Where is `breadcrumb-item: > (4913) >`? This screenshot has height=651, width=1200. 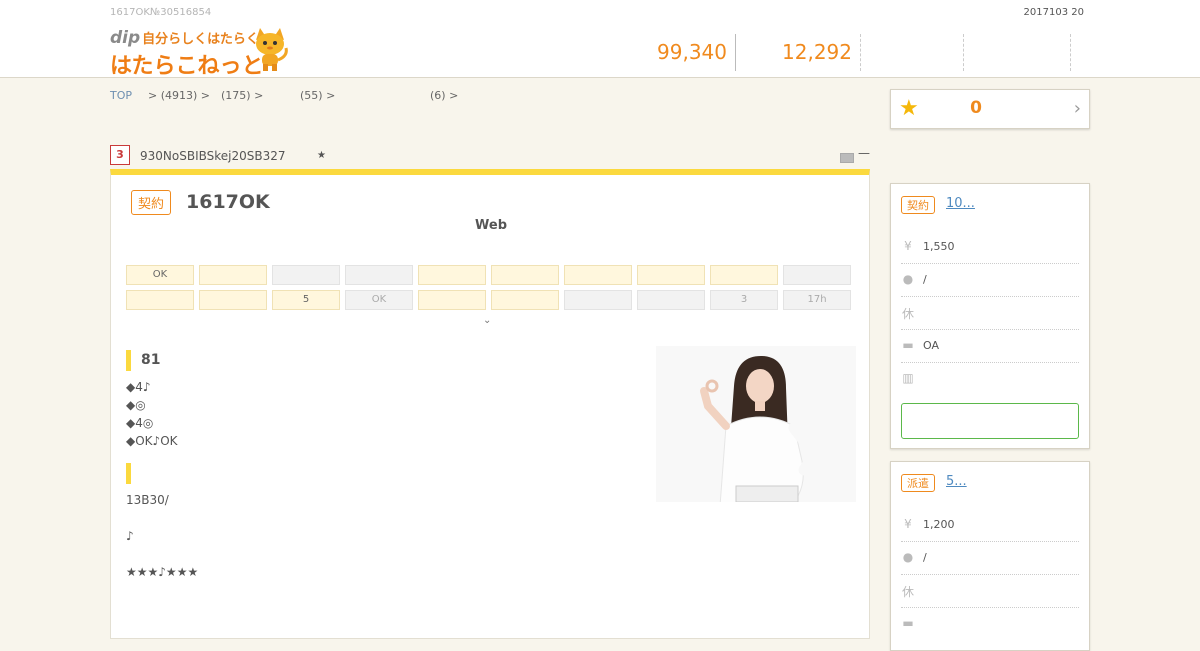
breadcrumb-item: > (4913) > is located at coordinates (179, 95).